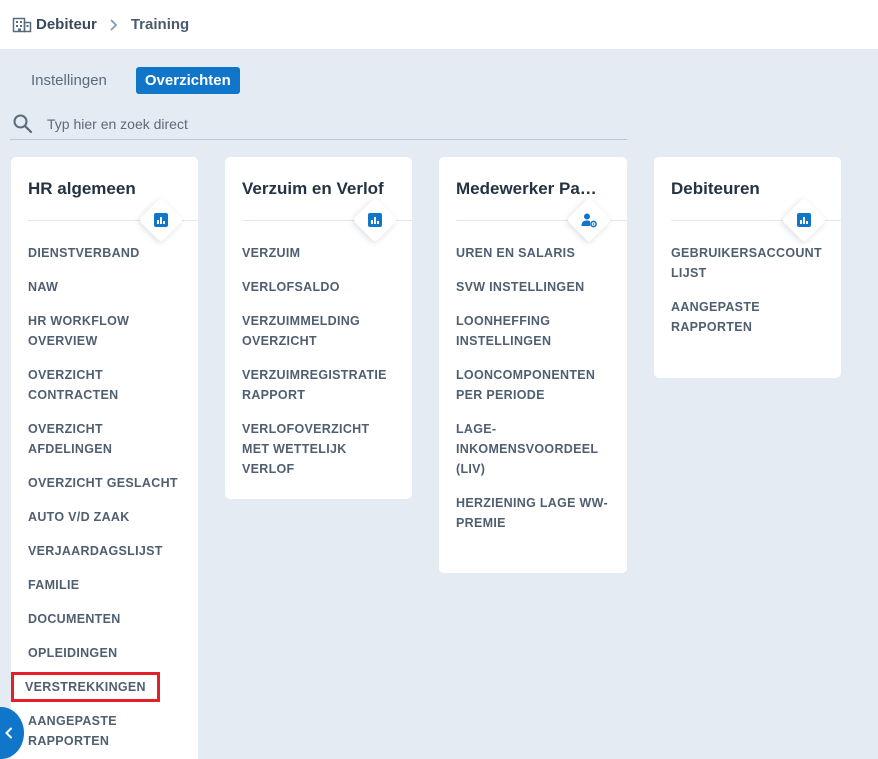  What do you see at coordinates (9, 733) in the screenshot?
I see `chevron-left-icon` at bounding box center [9, 733].